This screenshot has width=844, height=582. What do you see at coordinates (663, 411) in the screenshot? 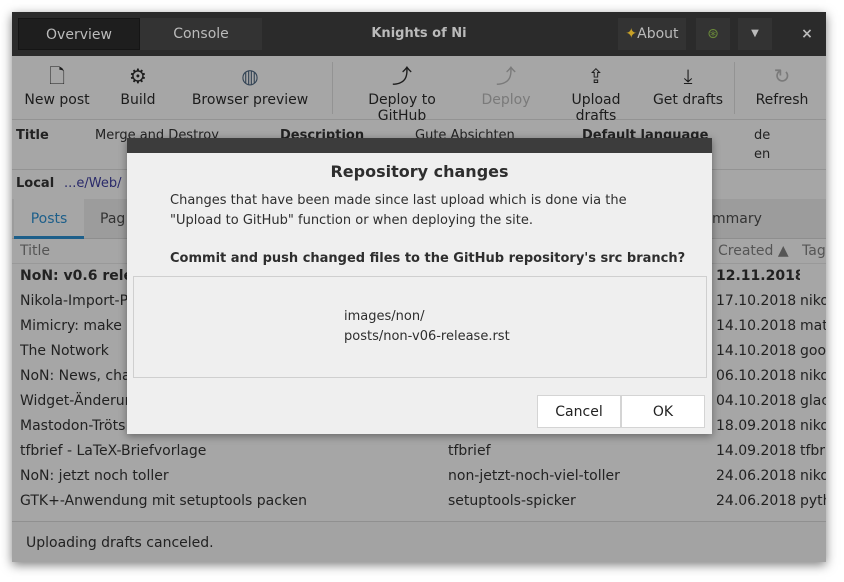
I see `ok-button: OK` at bounding box center [663, 411].